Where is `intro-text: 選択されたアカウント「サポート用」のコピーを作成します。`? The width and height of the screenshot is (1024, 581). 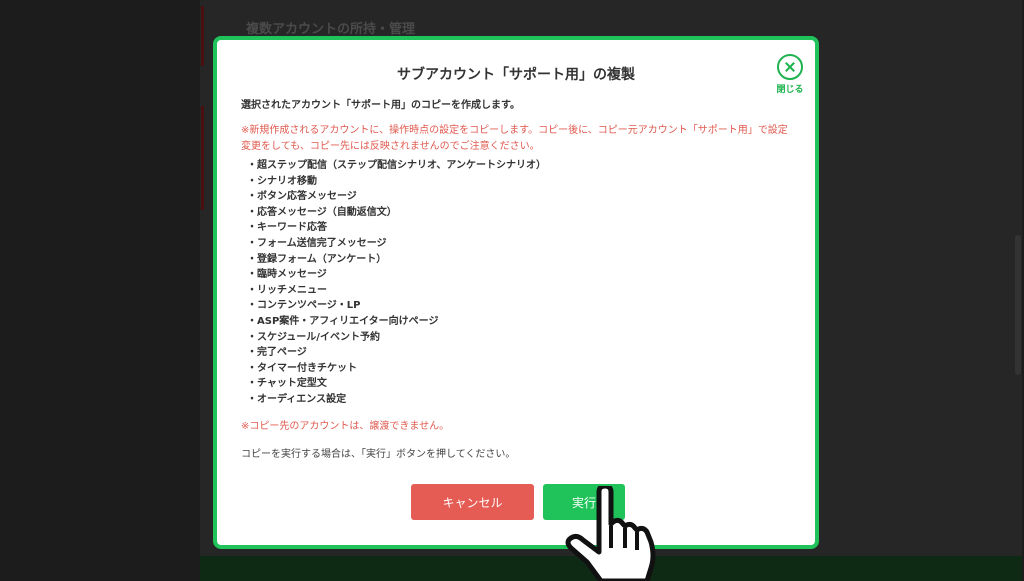 intro-text: 選択されたアカウント「サポート用」のコピーを作成します。 is located at coordinates (380, 105).